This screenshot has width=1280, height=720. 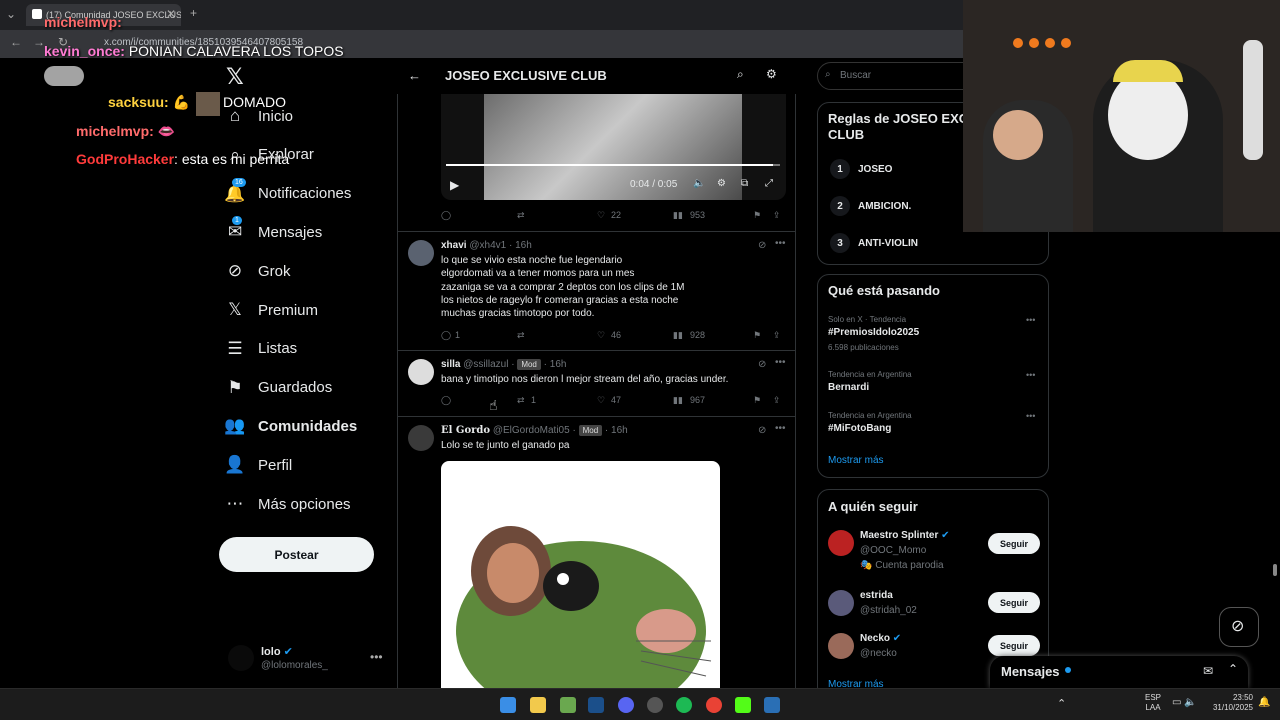 I want to click on nav-item-grok: ⊘ Grok, so click(x=256, y=271).